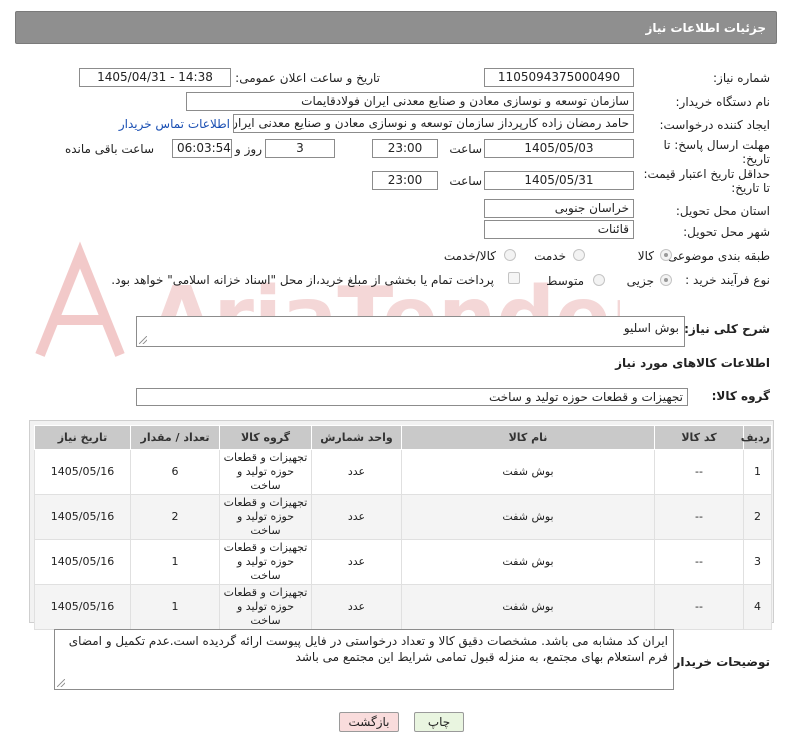  What do you see at coordinates (726, 232) in the screenshot?
I see `city-label: شهر محل تحویل:` at bounding box center [726, 232].